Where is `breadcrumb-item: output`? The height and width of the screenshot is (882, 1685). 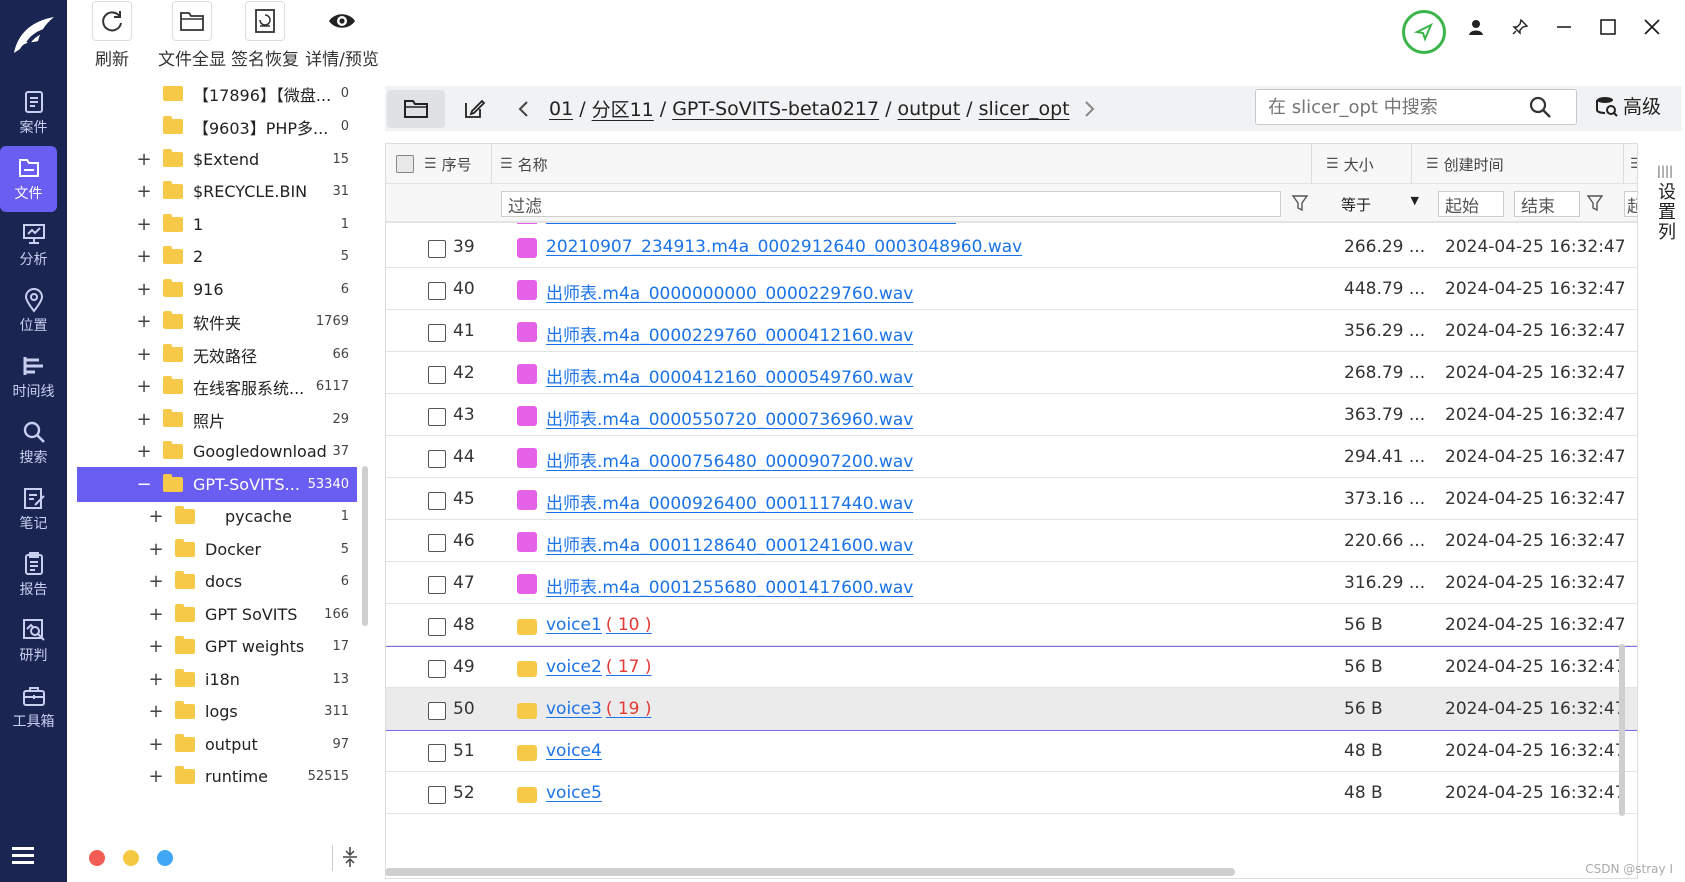
breadcrumb-item: output is located at coordinates (929, 109).